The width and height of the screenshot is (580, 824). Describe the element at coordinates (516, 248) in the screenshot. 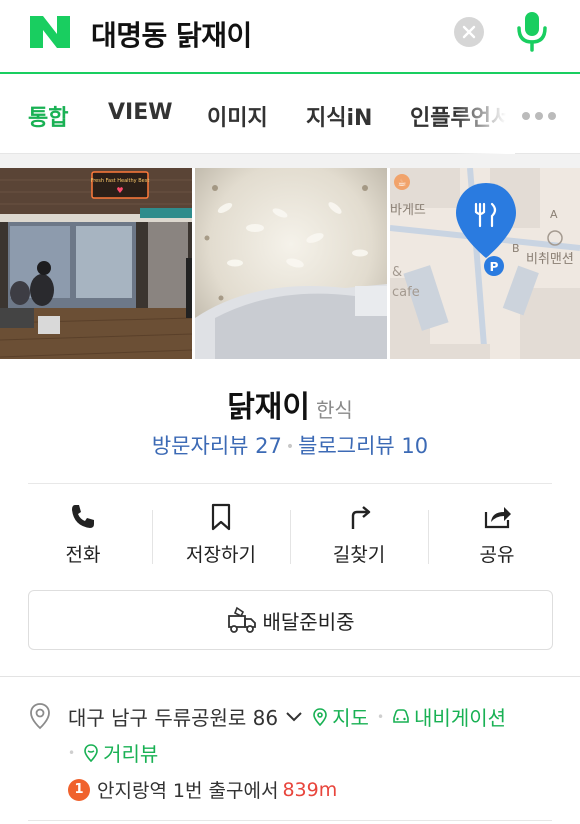

I see `svg-text: B` at that location.